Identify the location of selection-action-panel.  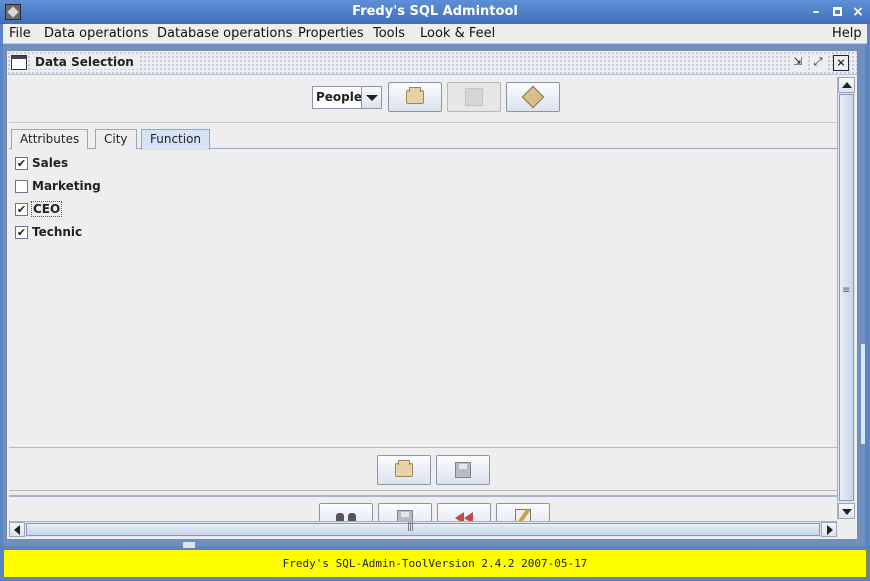
(423, 469).